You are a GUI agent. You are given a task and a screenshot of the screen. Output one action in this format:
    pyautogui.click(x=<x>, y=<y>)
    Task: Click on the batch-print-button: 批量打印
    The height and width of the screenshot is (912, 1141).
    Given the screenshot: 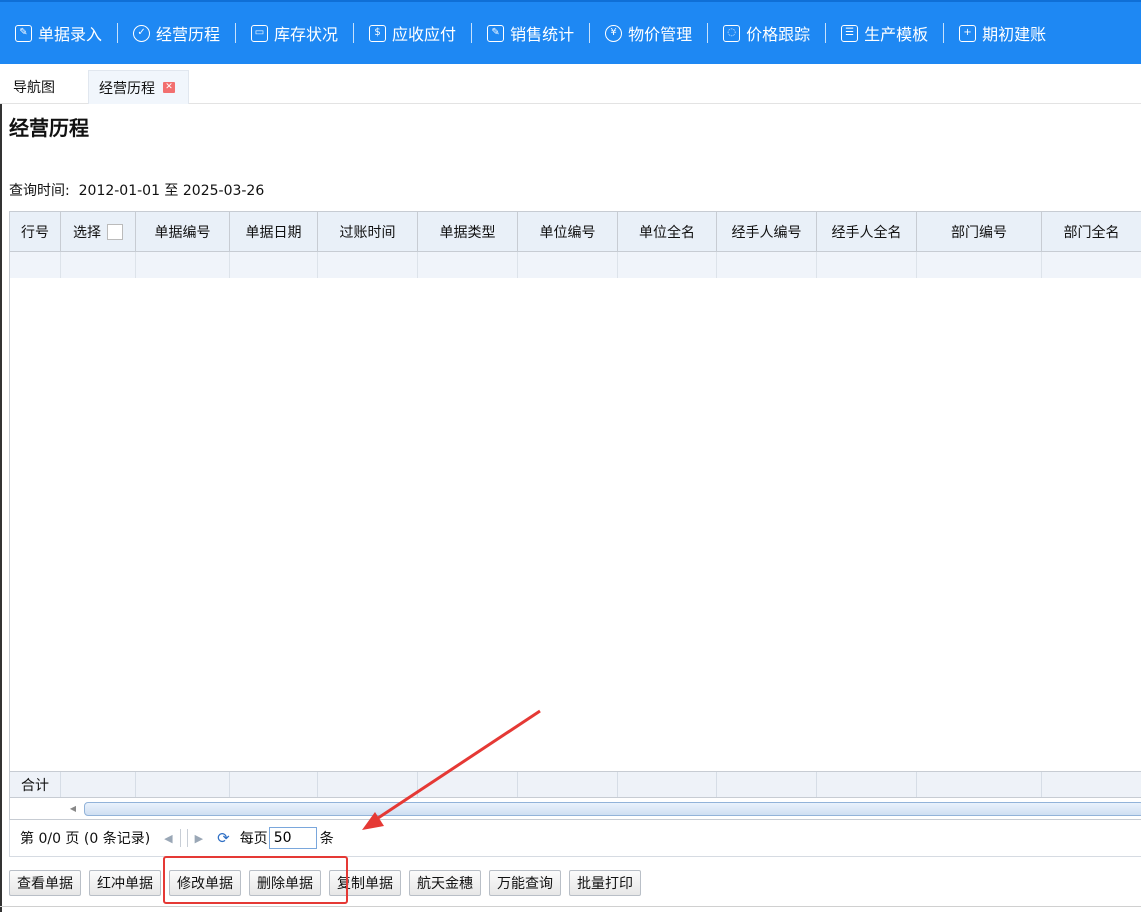 What is the action you would take?
    pyautogui.click(x=605, y=883)
    